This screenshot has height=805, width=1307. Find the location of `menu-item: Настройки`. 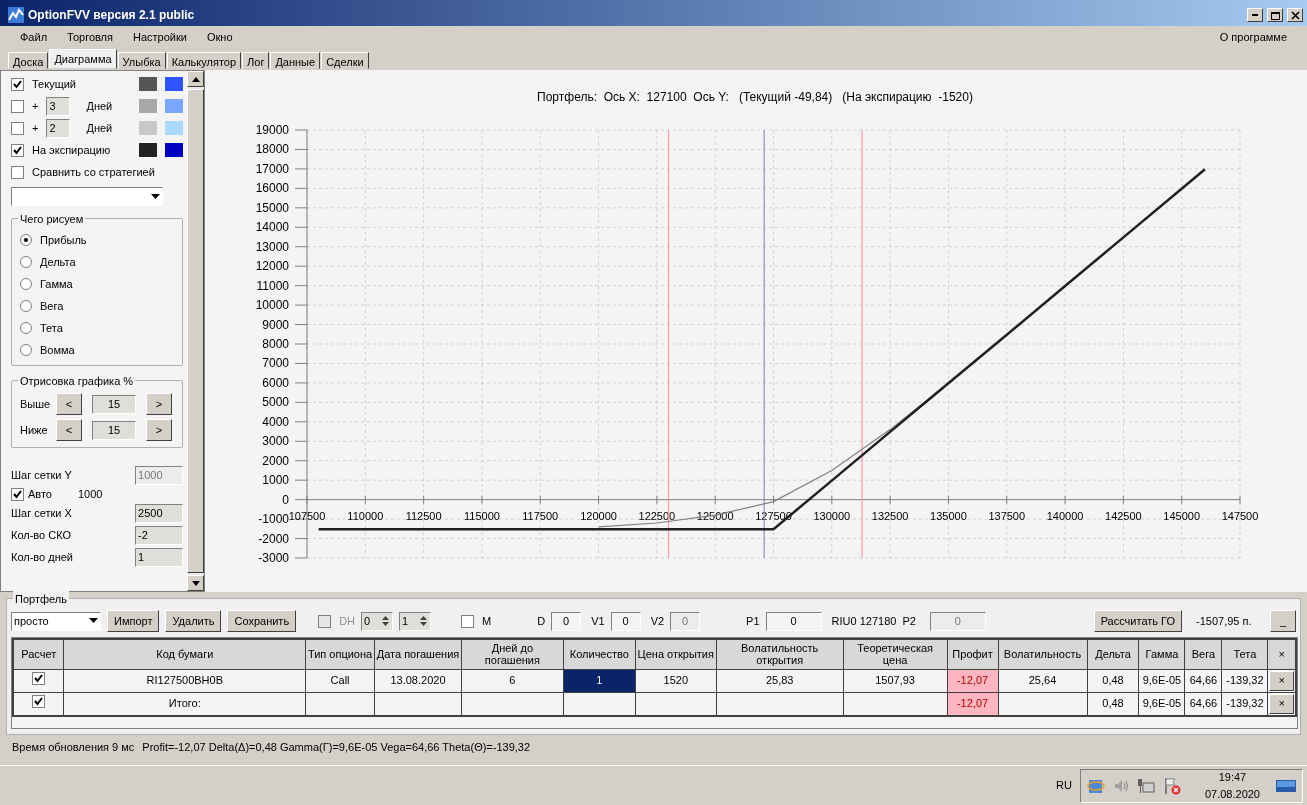

menu-item: Настройки is located at coordinates (160, 37).